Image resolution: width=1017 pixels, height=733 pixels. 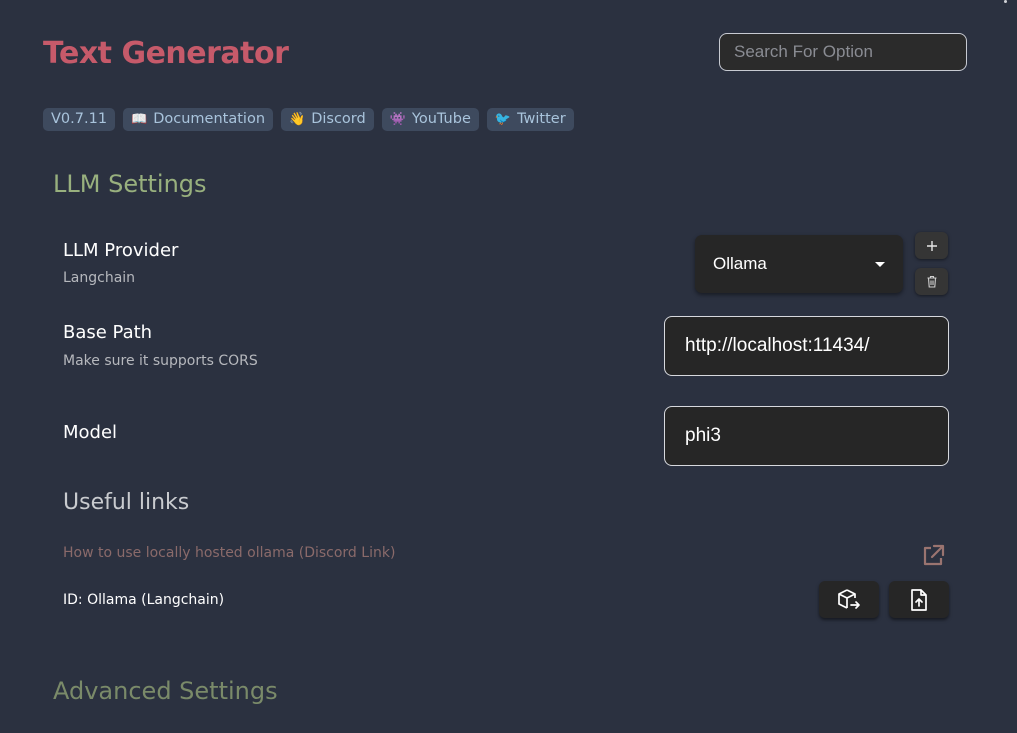 What do you see at coordinates (740, 263) in the screenshot?
I see `llm-provider-selected-value: Ollama` at bounding box center [740, 263].